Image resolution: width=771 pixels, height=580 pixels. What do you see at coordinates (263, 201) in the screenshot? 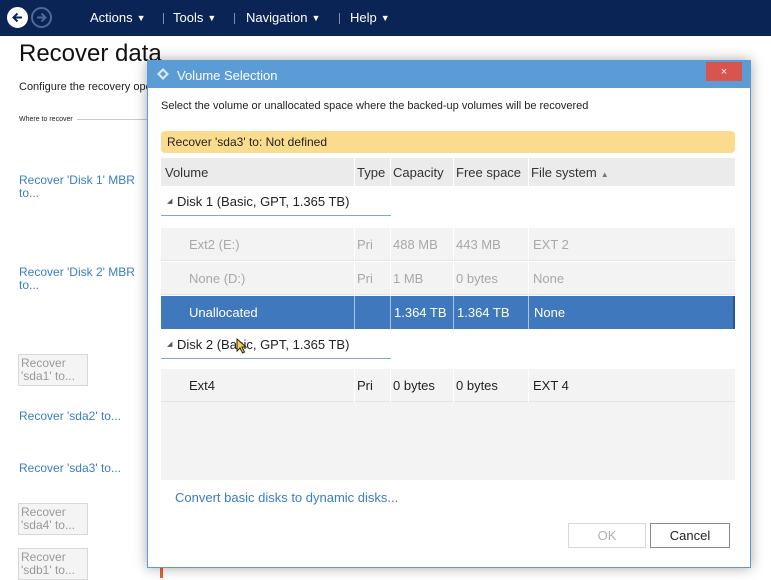
I see `disk-label: Disk 1 (Basic, GPT, 1.365 TB)` at bounding box center [263, 201].